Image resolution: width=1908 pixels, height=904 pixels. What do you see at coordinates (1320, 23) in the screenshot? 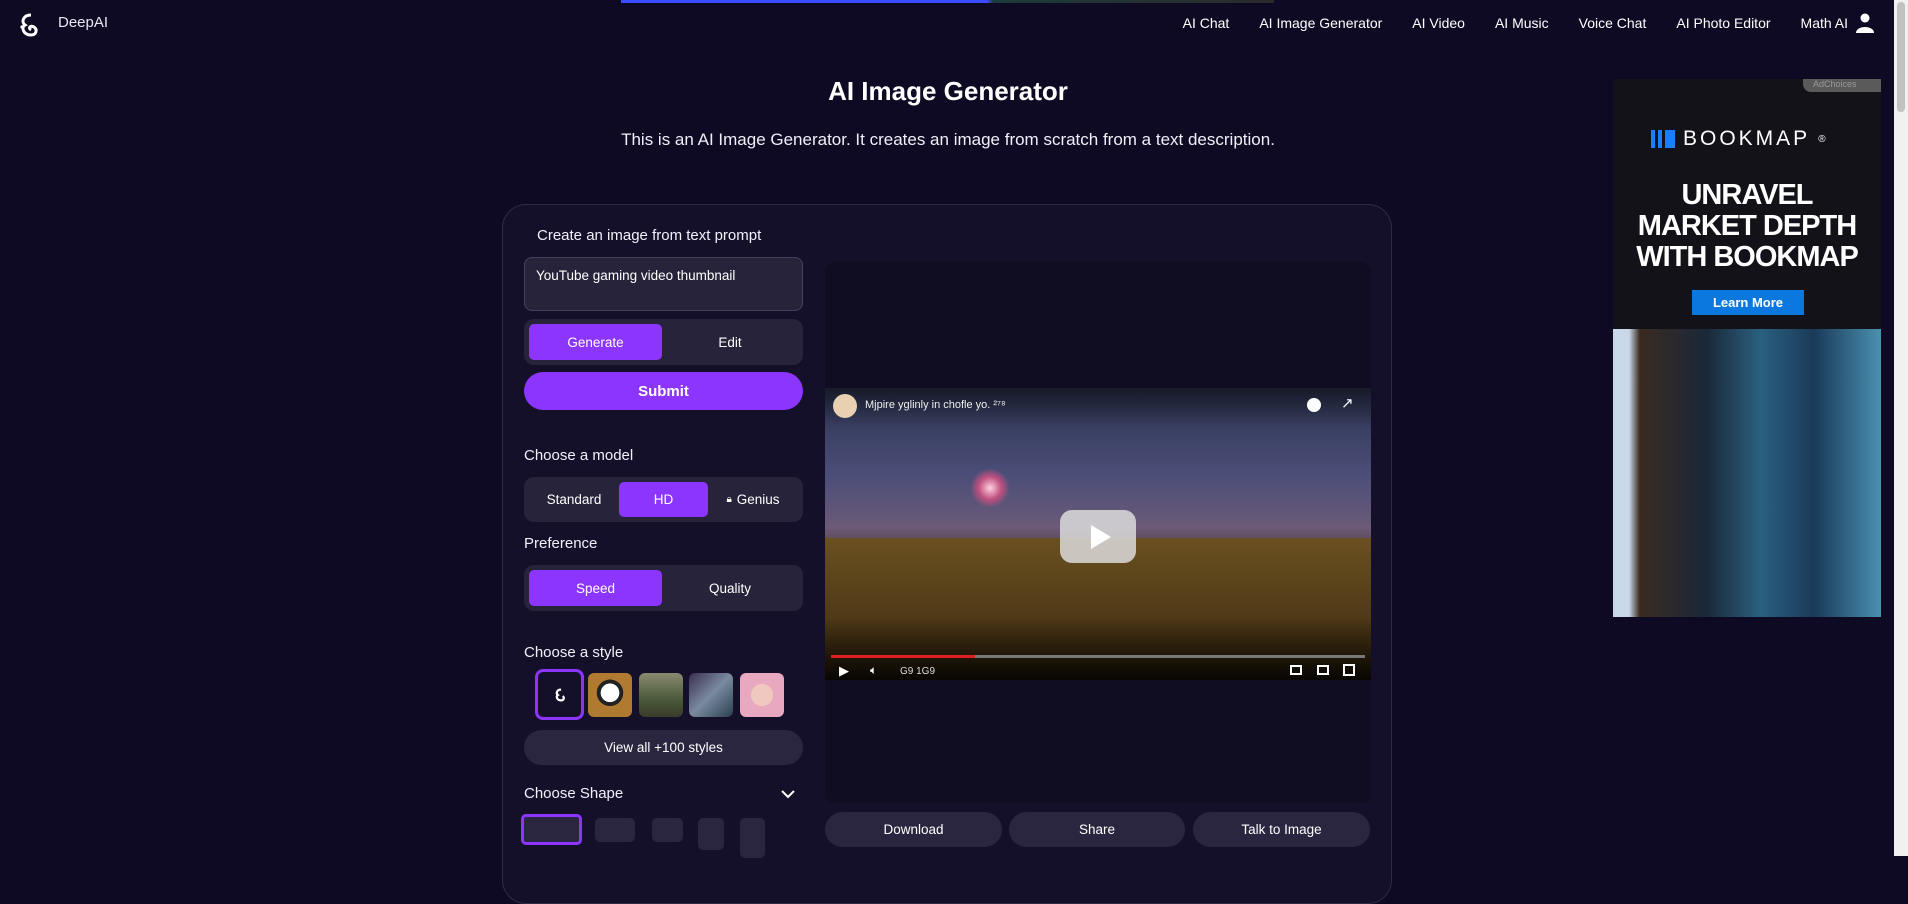
I see `nav-ai-image-generator: AI Image Generator` at bounding box center [1320, 23].